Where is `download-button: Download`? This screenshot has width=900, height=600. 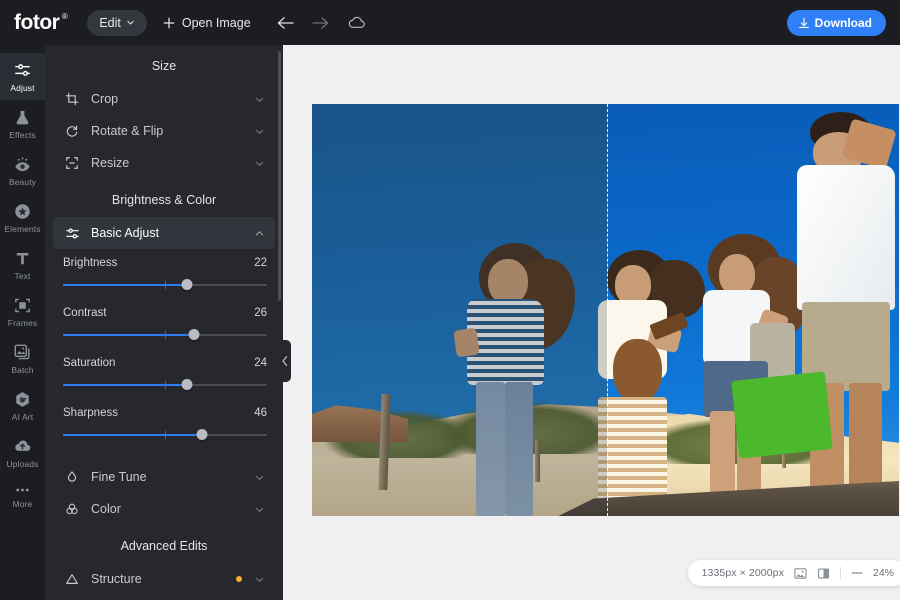
download-button: Download is located at coordinates (836, 23).